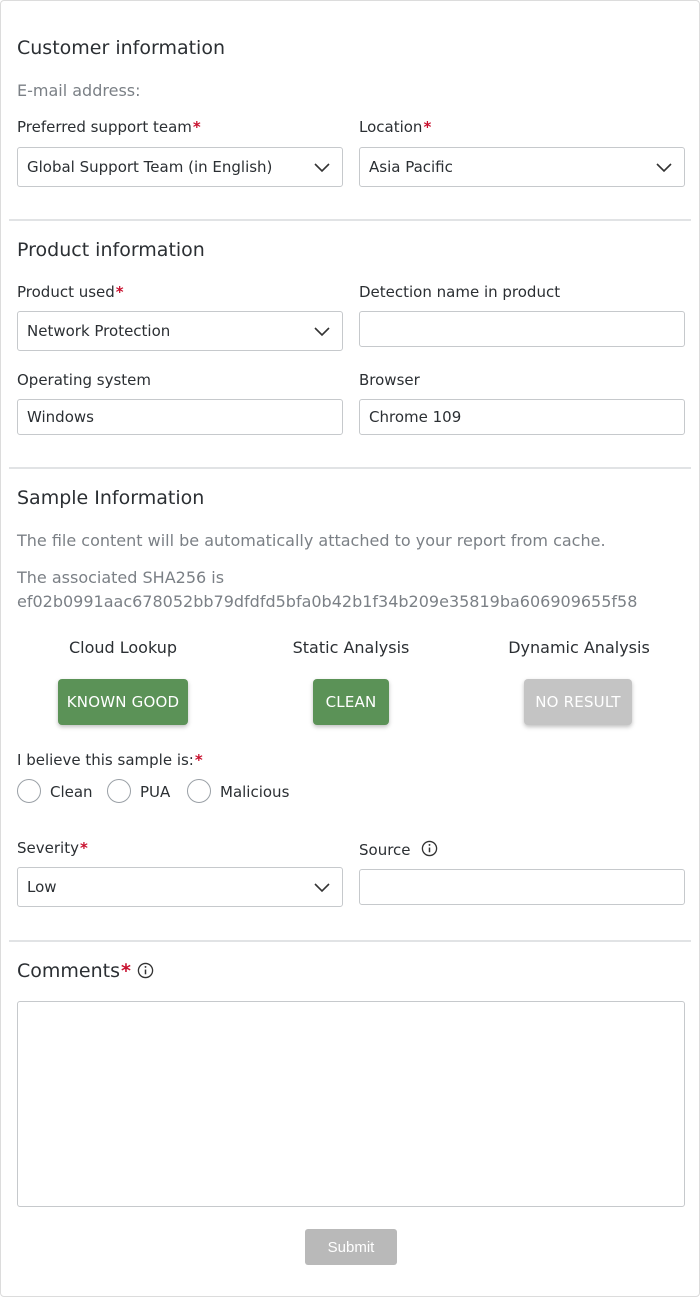 This screenshot has width=700, height=1297. I want to click on support-team-label: Preferred support team*, so click(109, 127).